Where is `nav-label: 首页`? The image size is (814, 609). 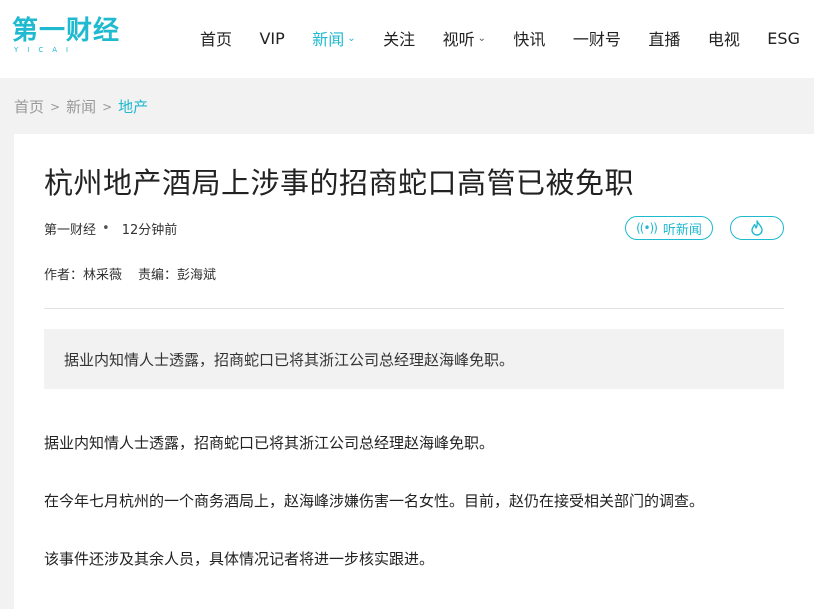 nav-label: 首页 is located at coordinates (216, 39).